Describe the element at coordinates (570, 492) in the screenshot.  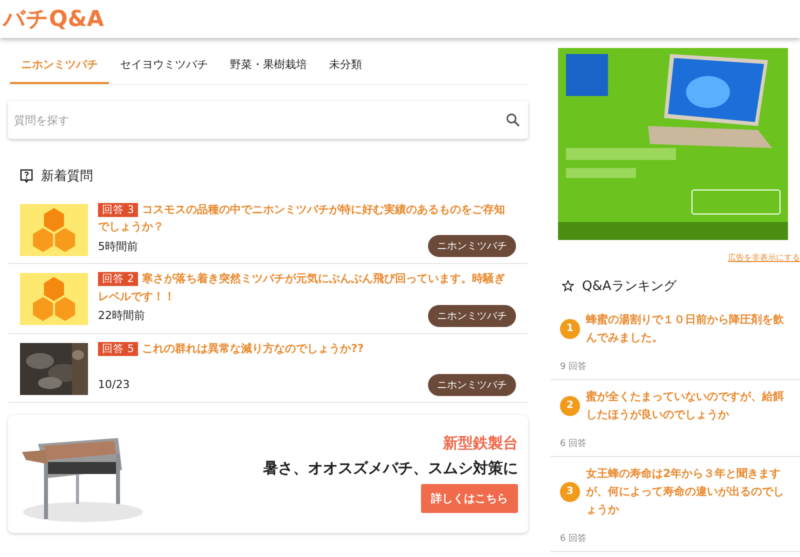
I see `rank-badge: 3` at that location.